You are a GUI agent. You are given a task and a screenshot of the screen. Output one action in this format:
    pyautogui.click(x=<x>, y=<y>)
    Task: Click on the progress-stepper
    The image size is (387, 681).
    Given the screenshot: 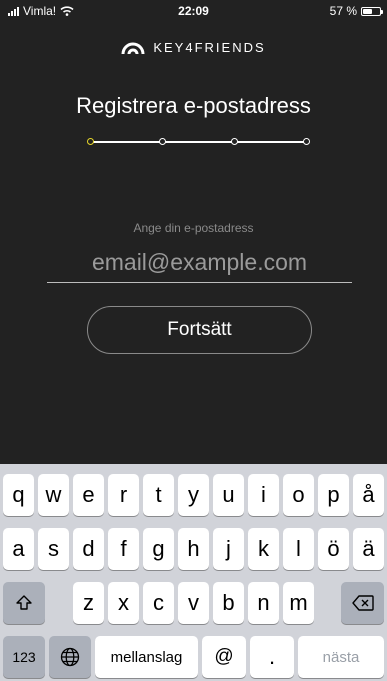 What is the action you would take?
    pyautogui.click(x=199, y=142)
    